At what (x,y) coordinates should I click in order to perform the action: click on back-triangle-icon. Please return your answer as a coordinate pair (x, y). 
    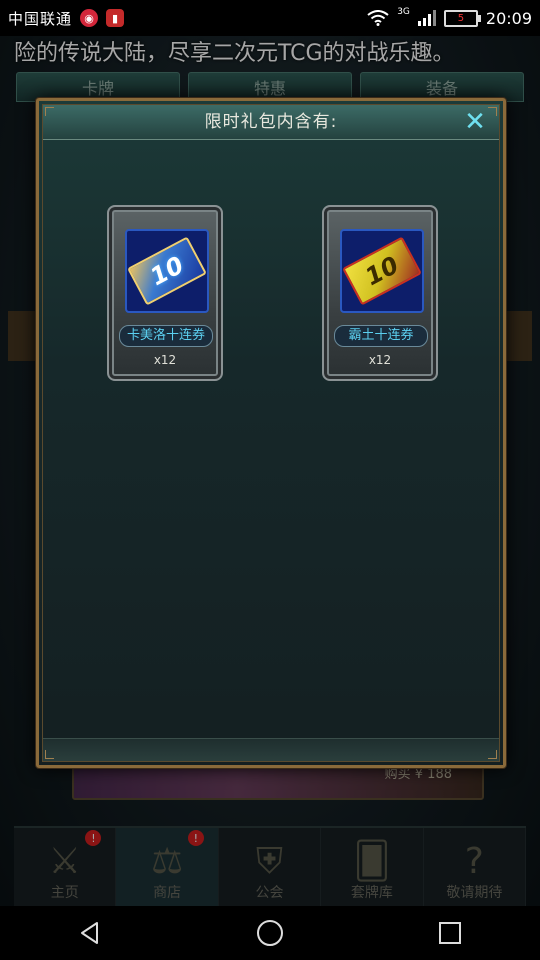
    Looking at the image, I should click on (89, 933).